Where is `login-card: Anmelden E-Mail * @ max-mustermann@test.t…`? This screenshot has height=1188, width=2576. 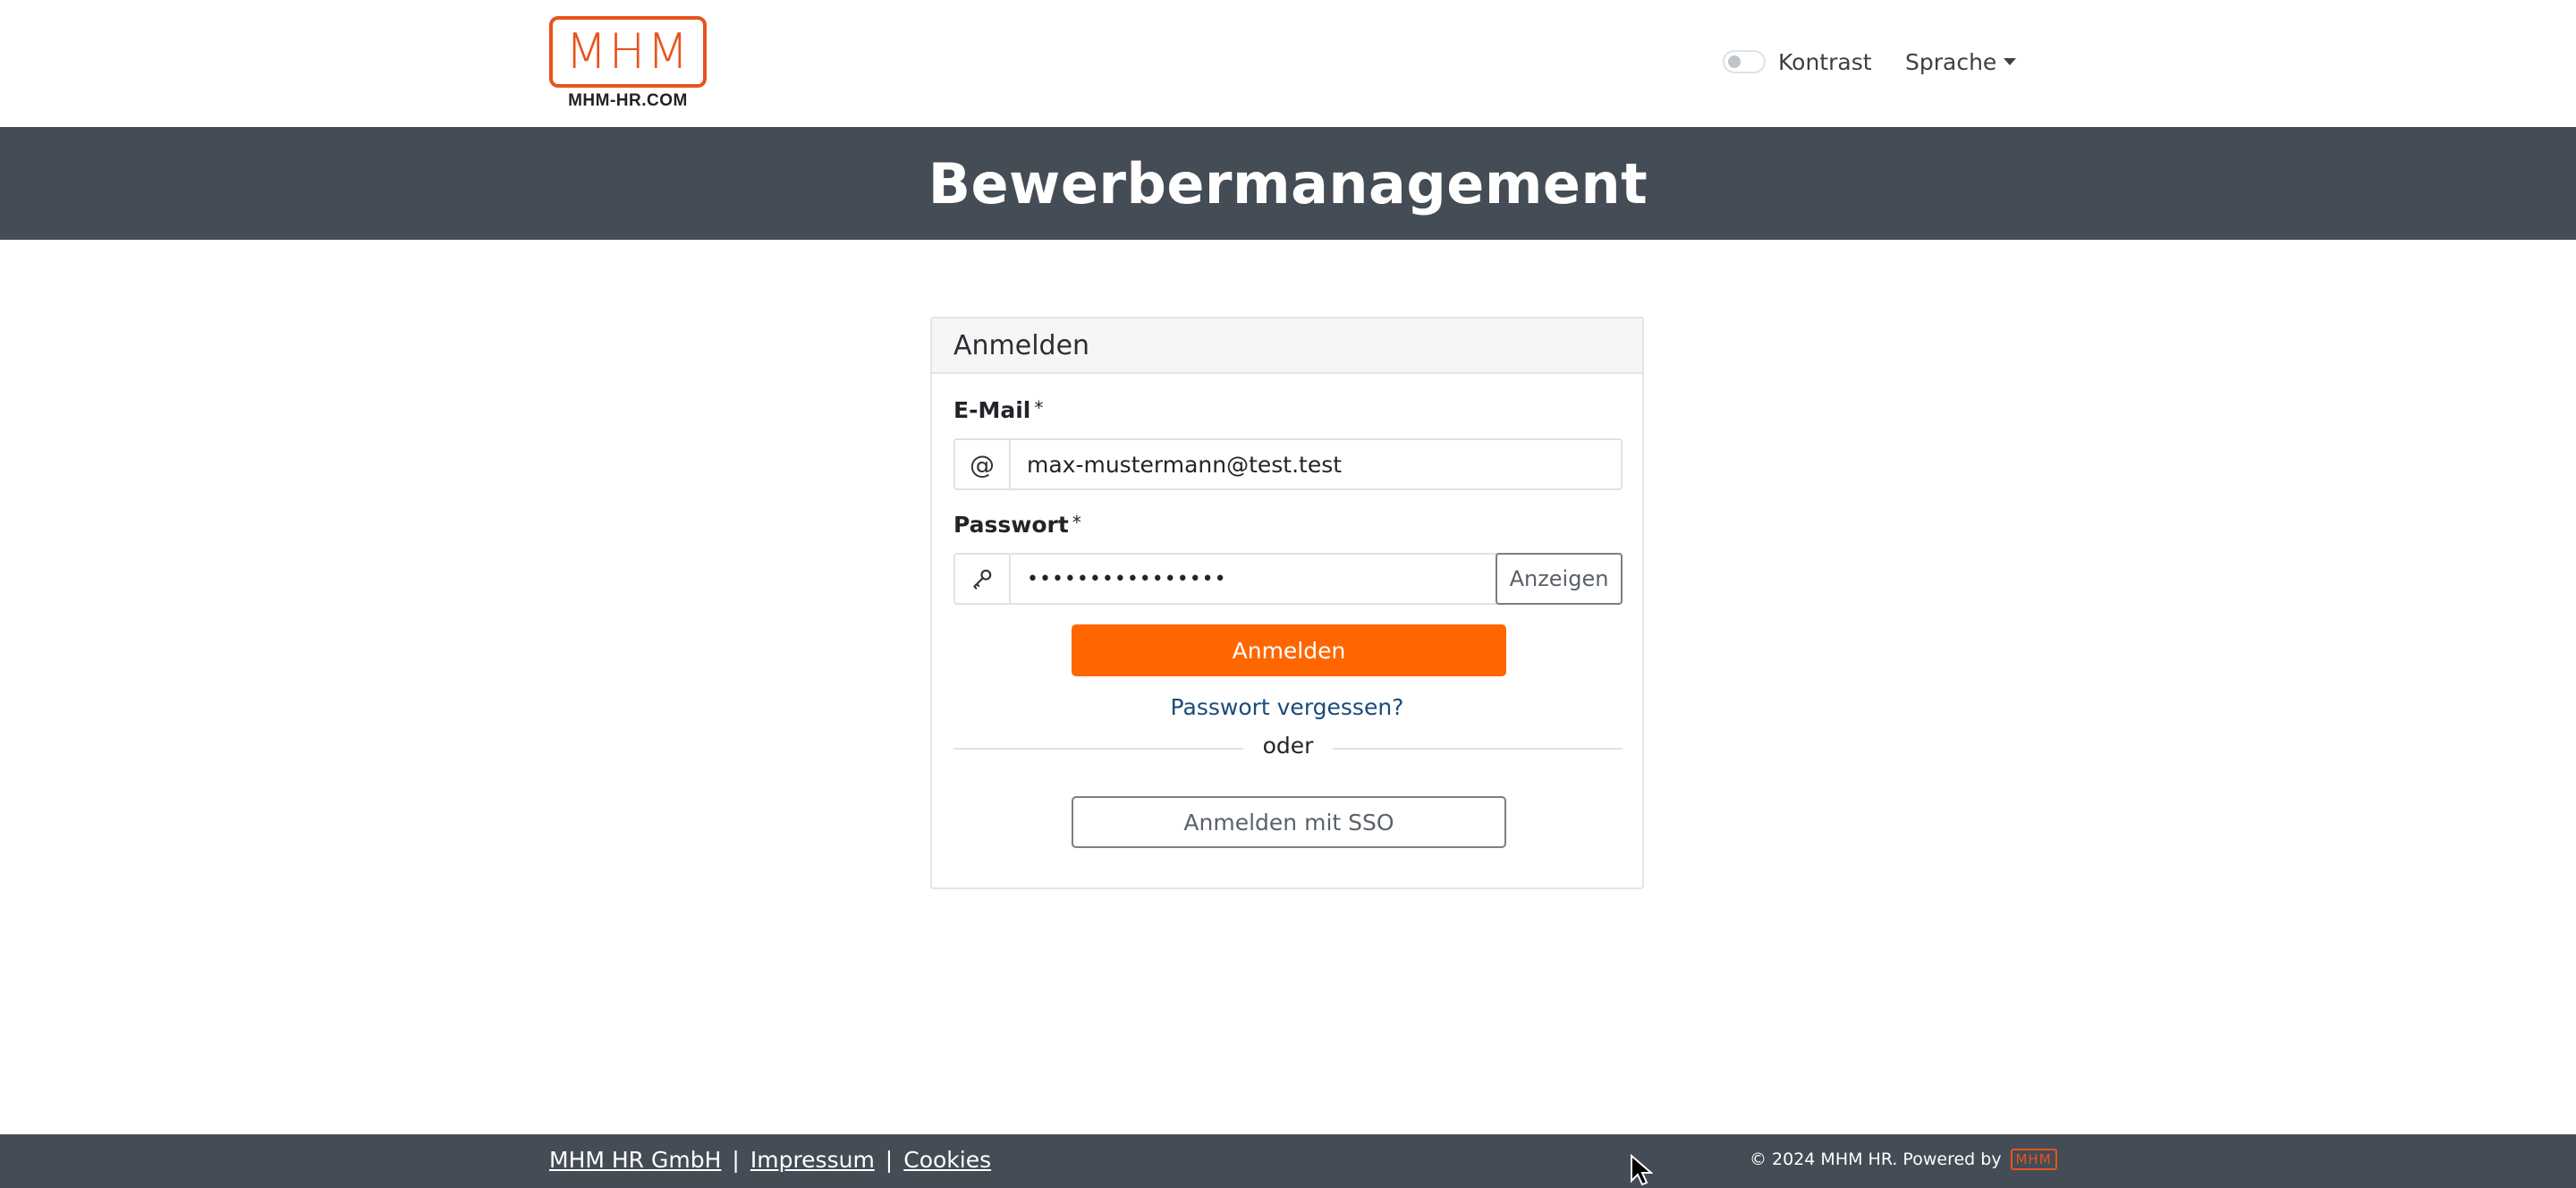 login-card: Anmelden E-Mail * @ max-mustermann@test.t… is located at coordinates (1287, 603).